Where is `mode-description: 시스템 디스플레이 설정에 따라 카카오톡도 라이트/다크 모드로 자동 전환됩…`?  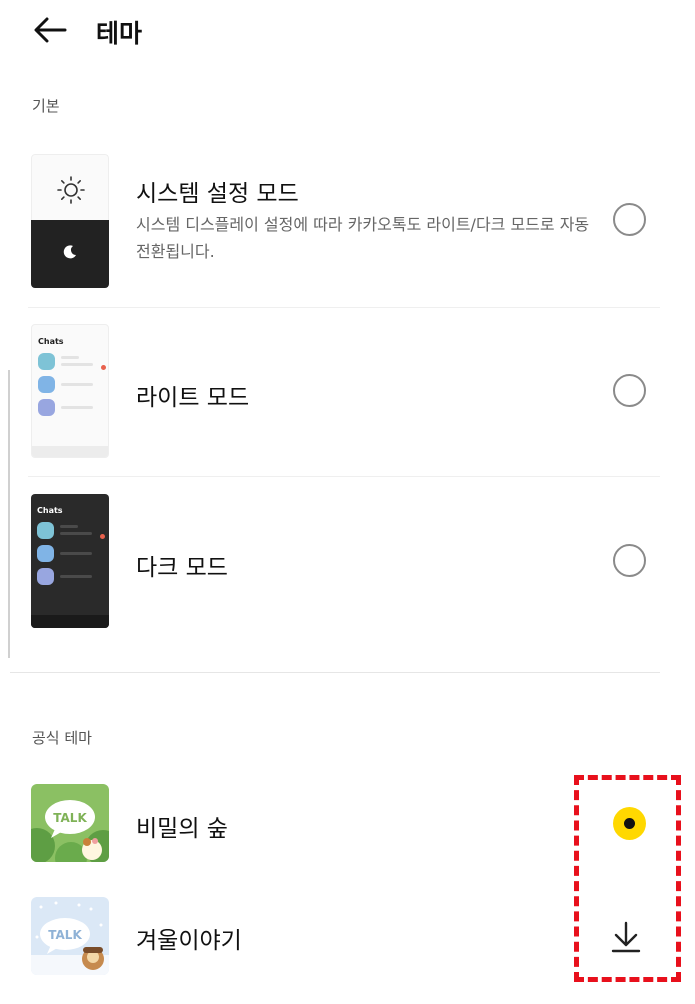
mode-description: 시스템 디스플레이 설정에 따라 카카오톡도 라이트/다크 모드로 자동 전환됩… is located at coordinates (363, 238).